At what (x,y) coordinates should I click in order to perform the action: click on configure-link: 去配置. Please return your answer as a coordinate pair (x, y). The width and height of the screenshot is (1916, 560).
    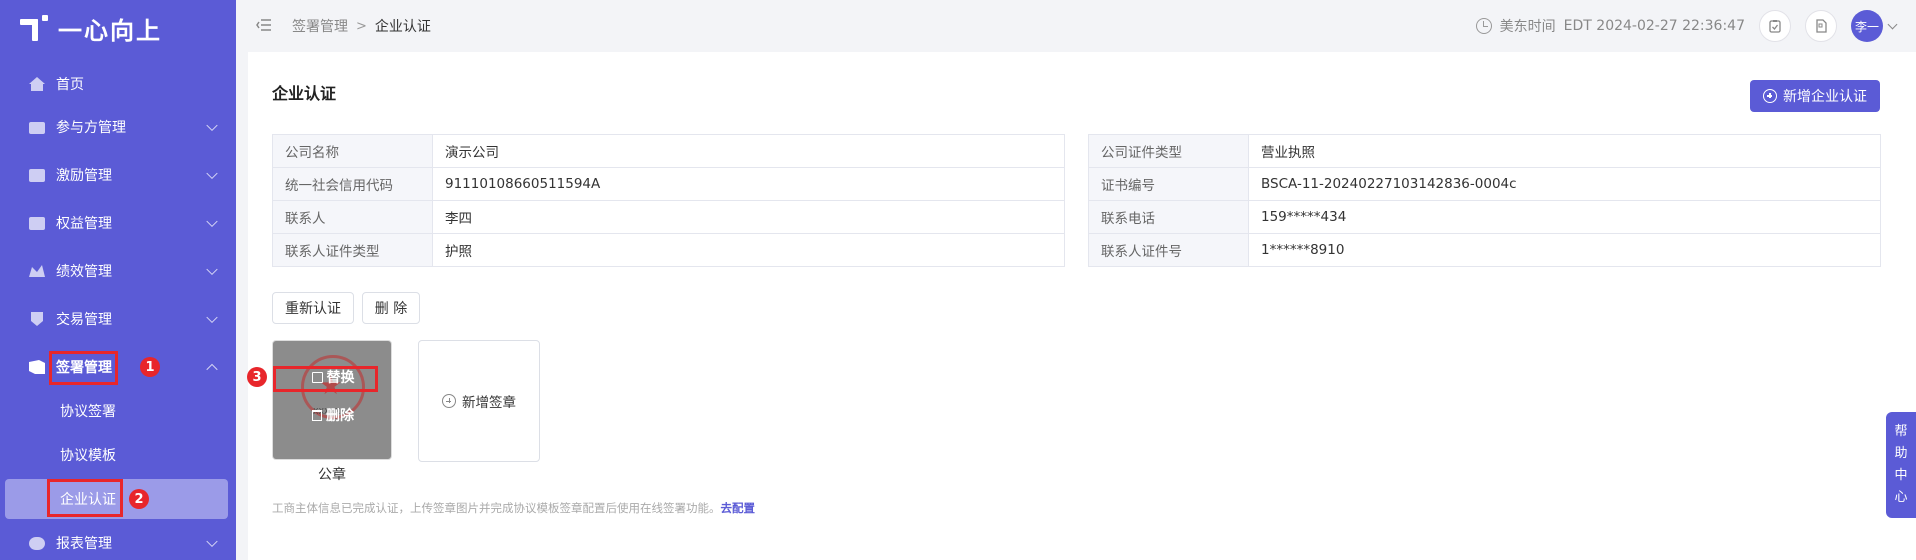
    Looking at the image, I should click on (738, 508).